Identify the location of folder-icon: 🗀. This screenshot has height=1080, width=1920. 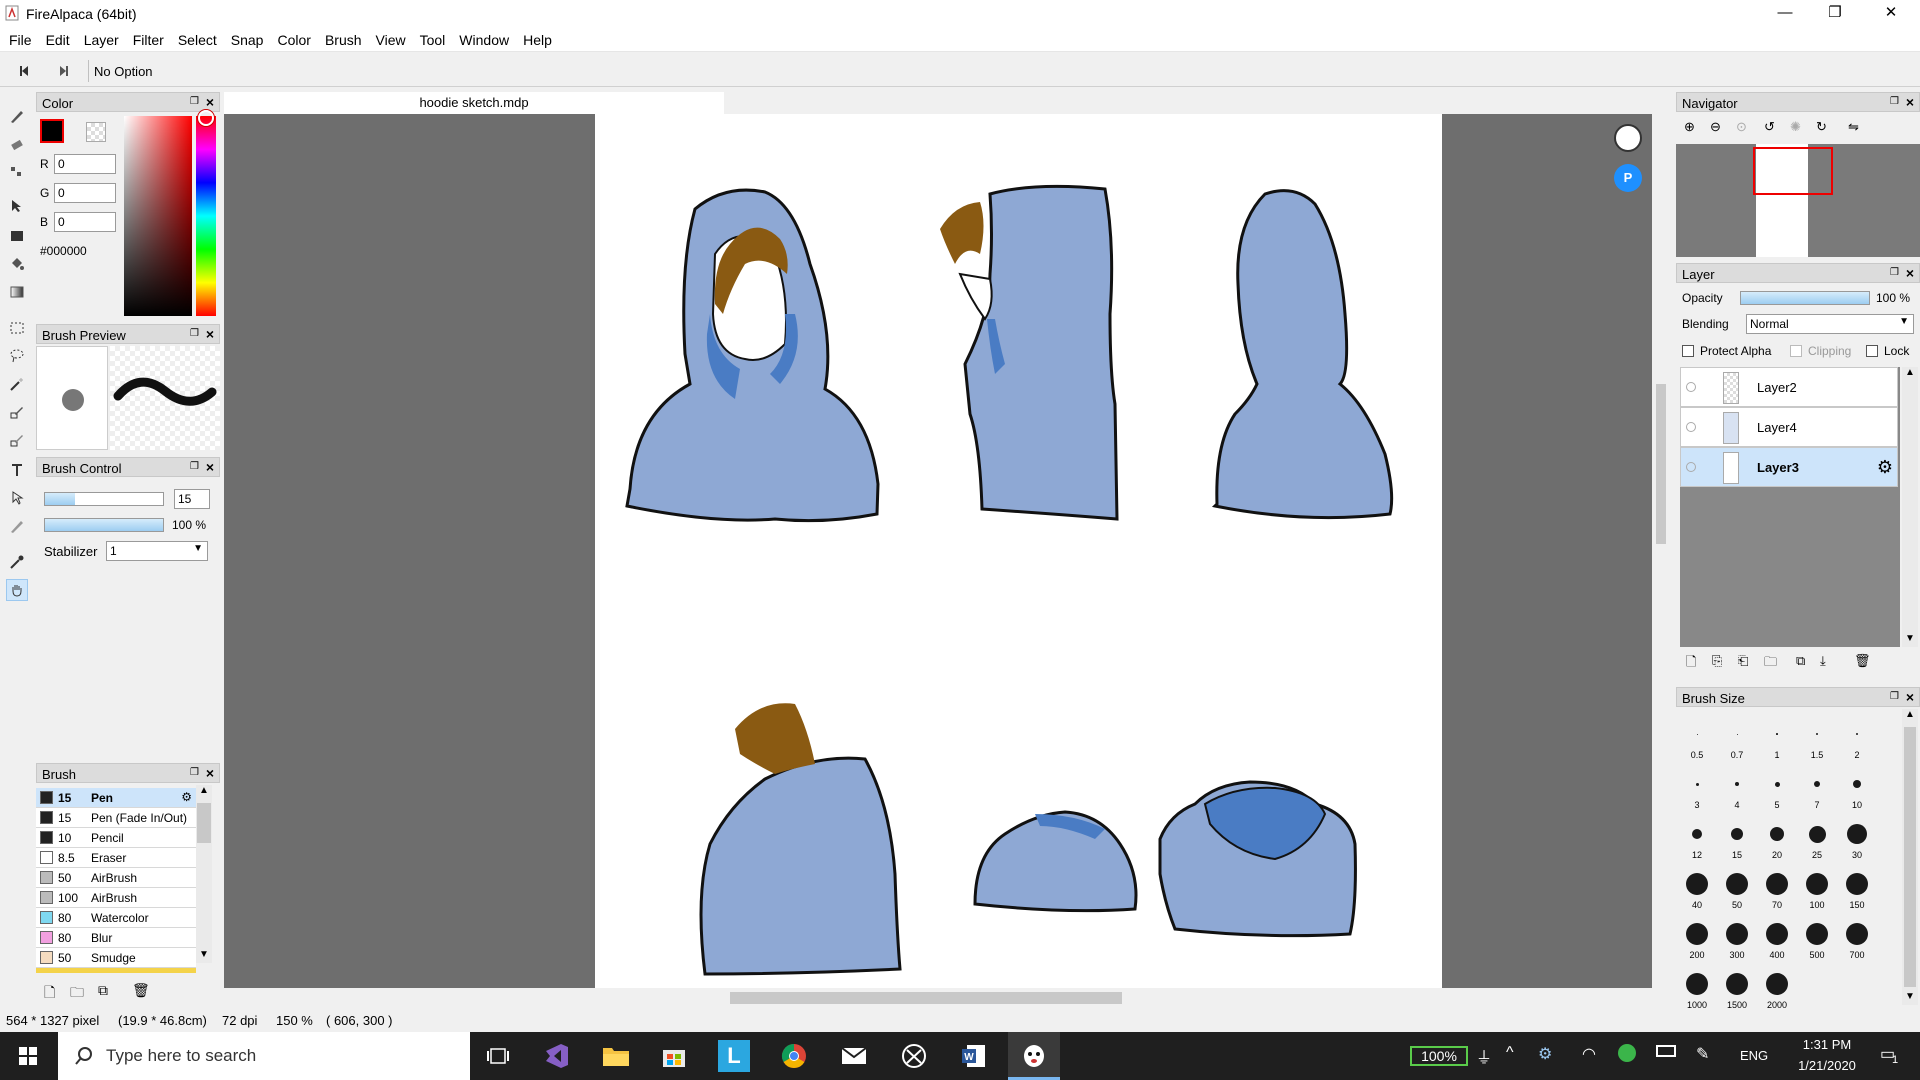
(77, 994).